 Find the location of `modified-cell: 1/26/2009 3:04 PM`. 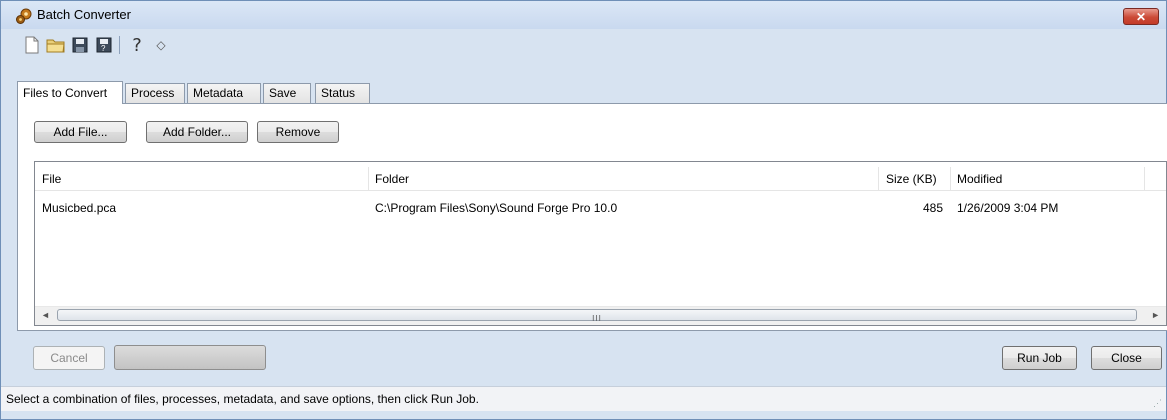

modified-cell: 1/26/2009 3:04 PM is located at coordinates (1008, 208).